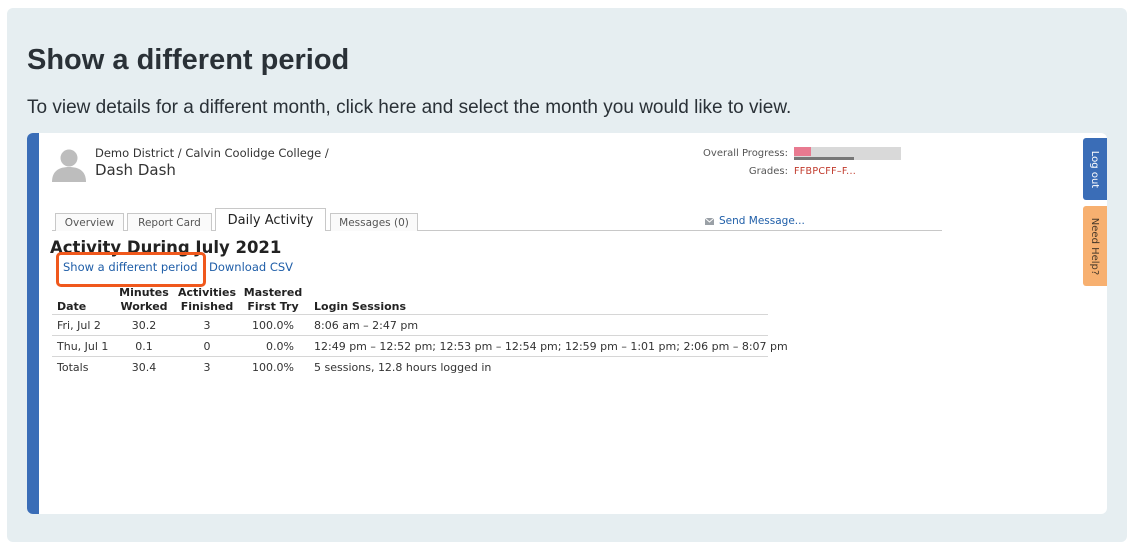  Describe the element at coordinates (410, 314) in the screenshot. I see `table-header-divider` at that location.